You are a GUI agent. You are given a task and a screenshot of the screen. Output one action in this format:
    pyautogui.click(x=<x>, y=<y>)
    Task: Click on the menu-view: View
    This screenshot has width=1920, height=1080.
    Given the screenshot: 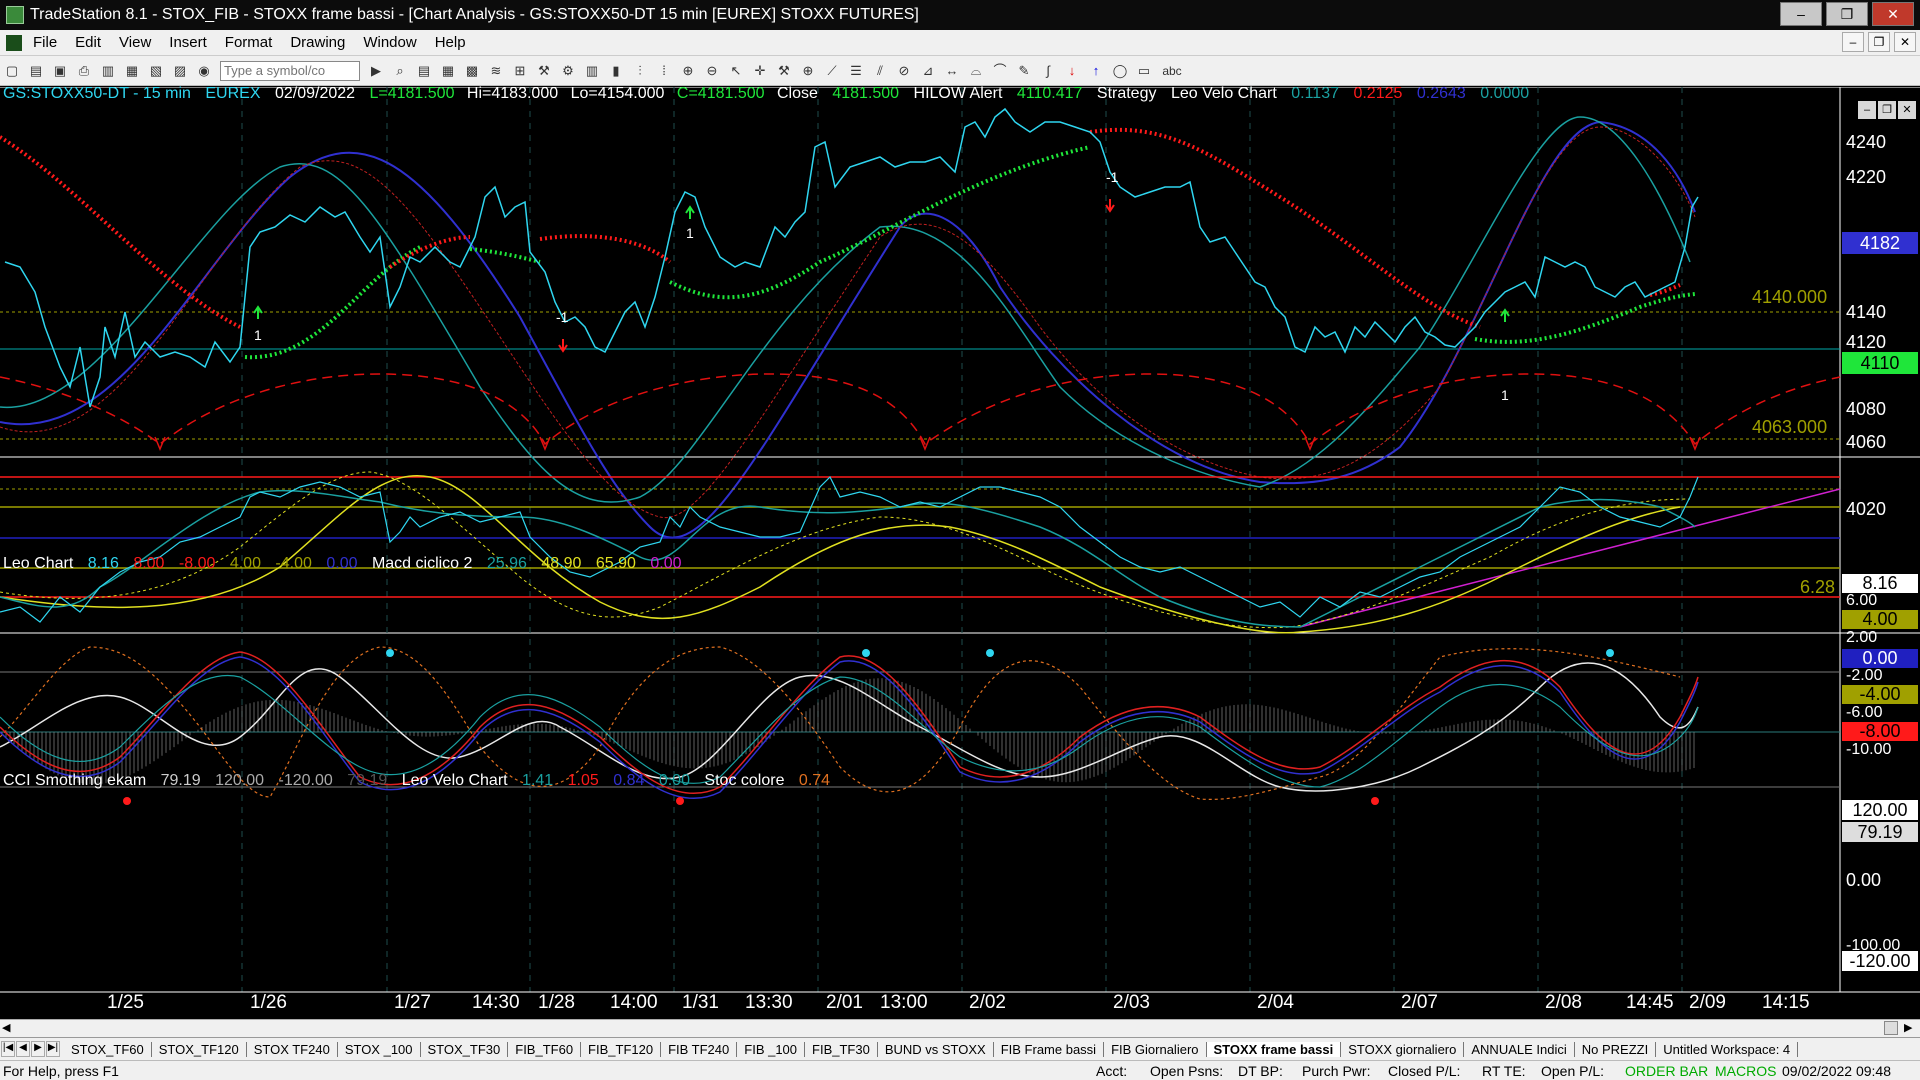 What is the action you would take?
    pyautogui.click(x=135, y=42)
    